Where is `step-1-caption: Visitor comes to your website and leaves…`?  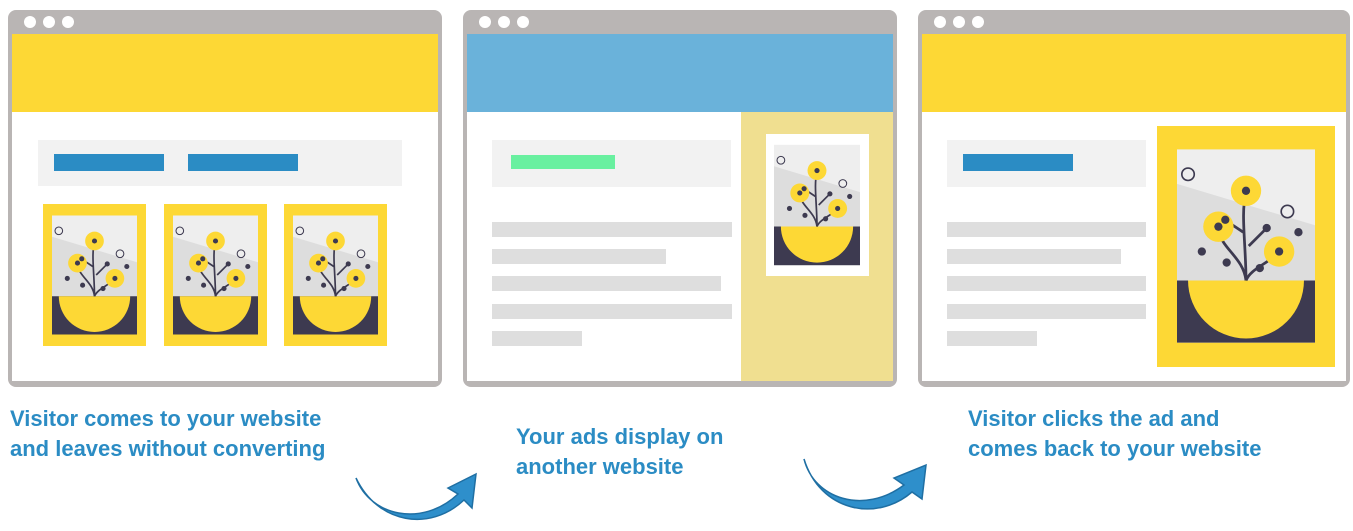 step-1-caption: Visitor comes to your website and leaves… is located at coordinates (168, 433).